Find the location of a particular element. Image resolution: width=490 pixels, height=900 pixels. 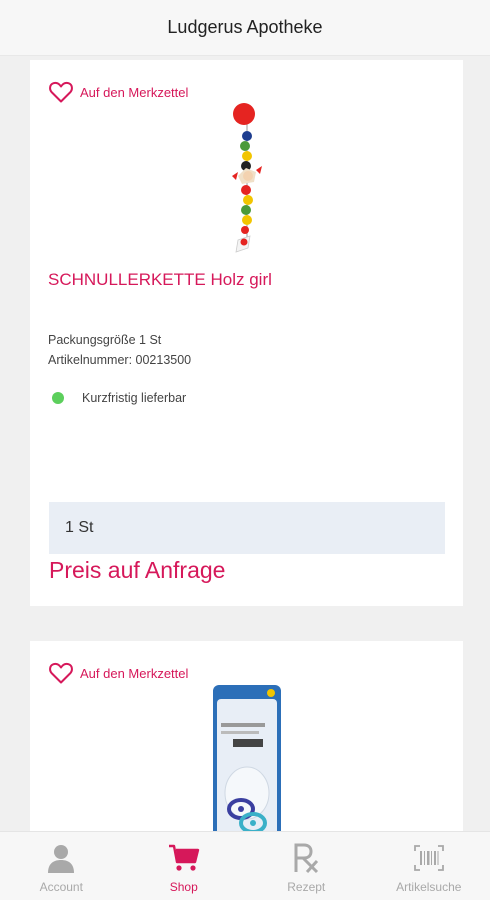

availability-label: Kurzfristig lieferbar is located at coordinates (134, 398).